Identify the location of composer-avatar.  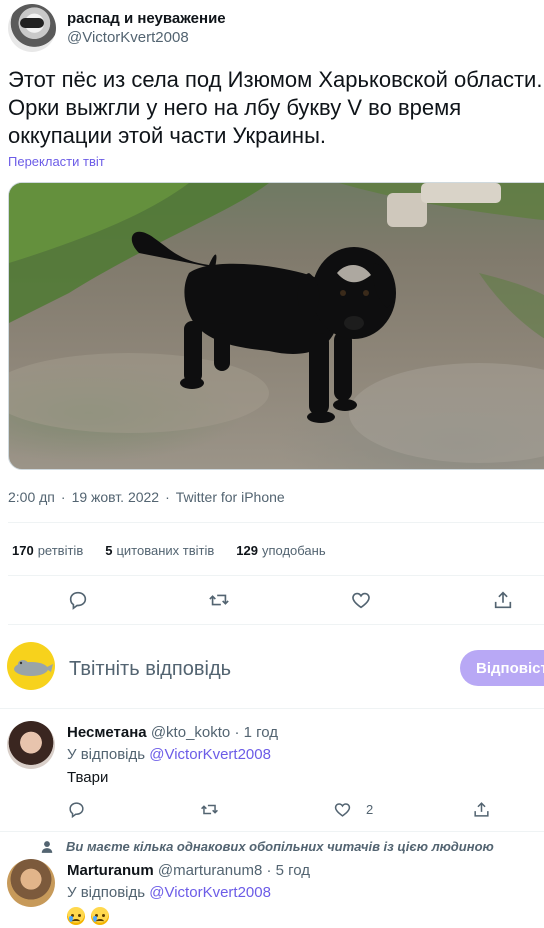
(31, 666).